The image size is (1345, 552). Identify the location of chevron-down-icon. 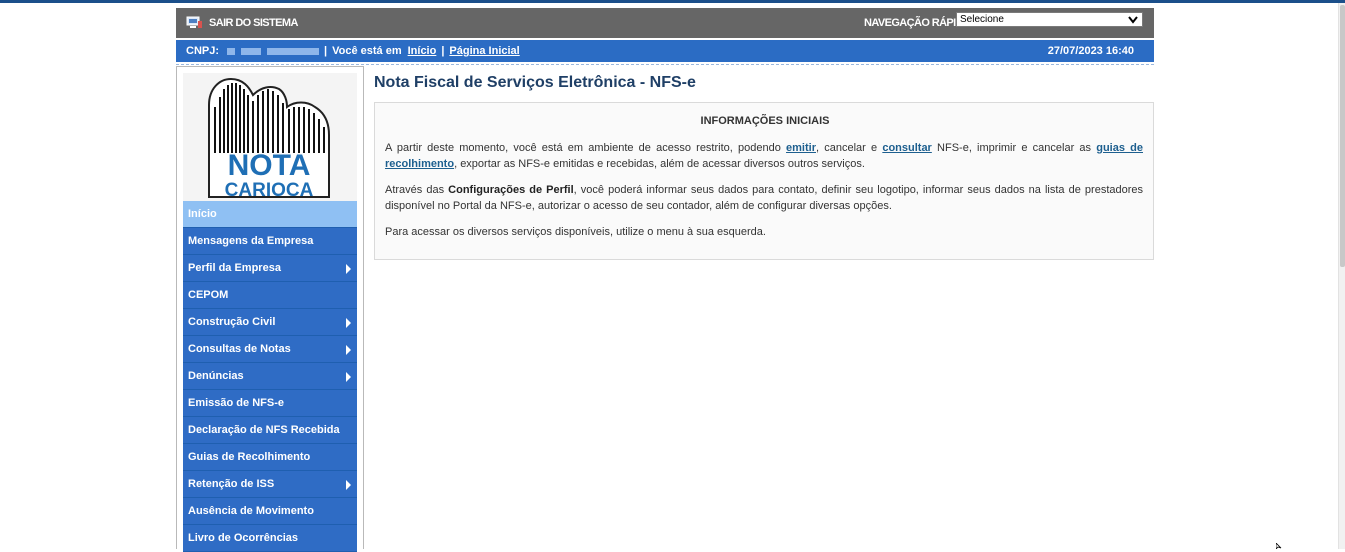
(1133, 19).